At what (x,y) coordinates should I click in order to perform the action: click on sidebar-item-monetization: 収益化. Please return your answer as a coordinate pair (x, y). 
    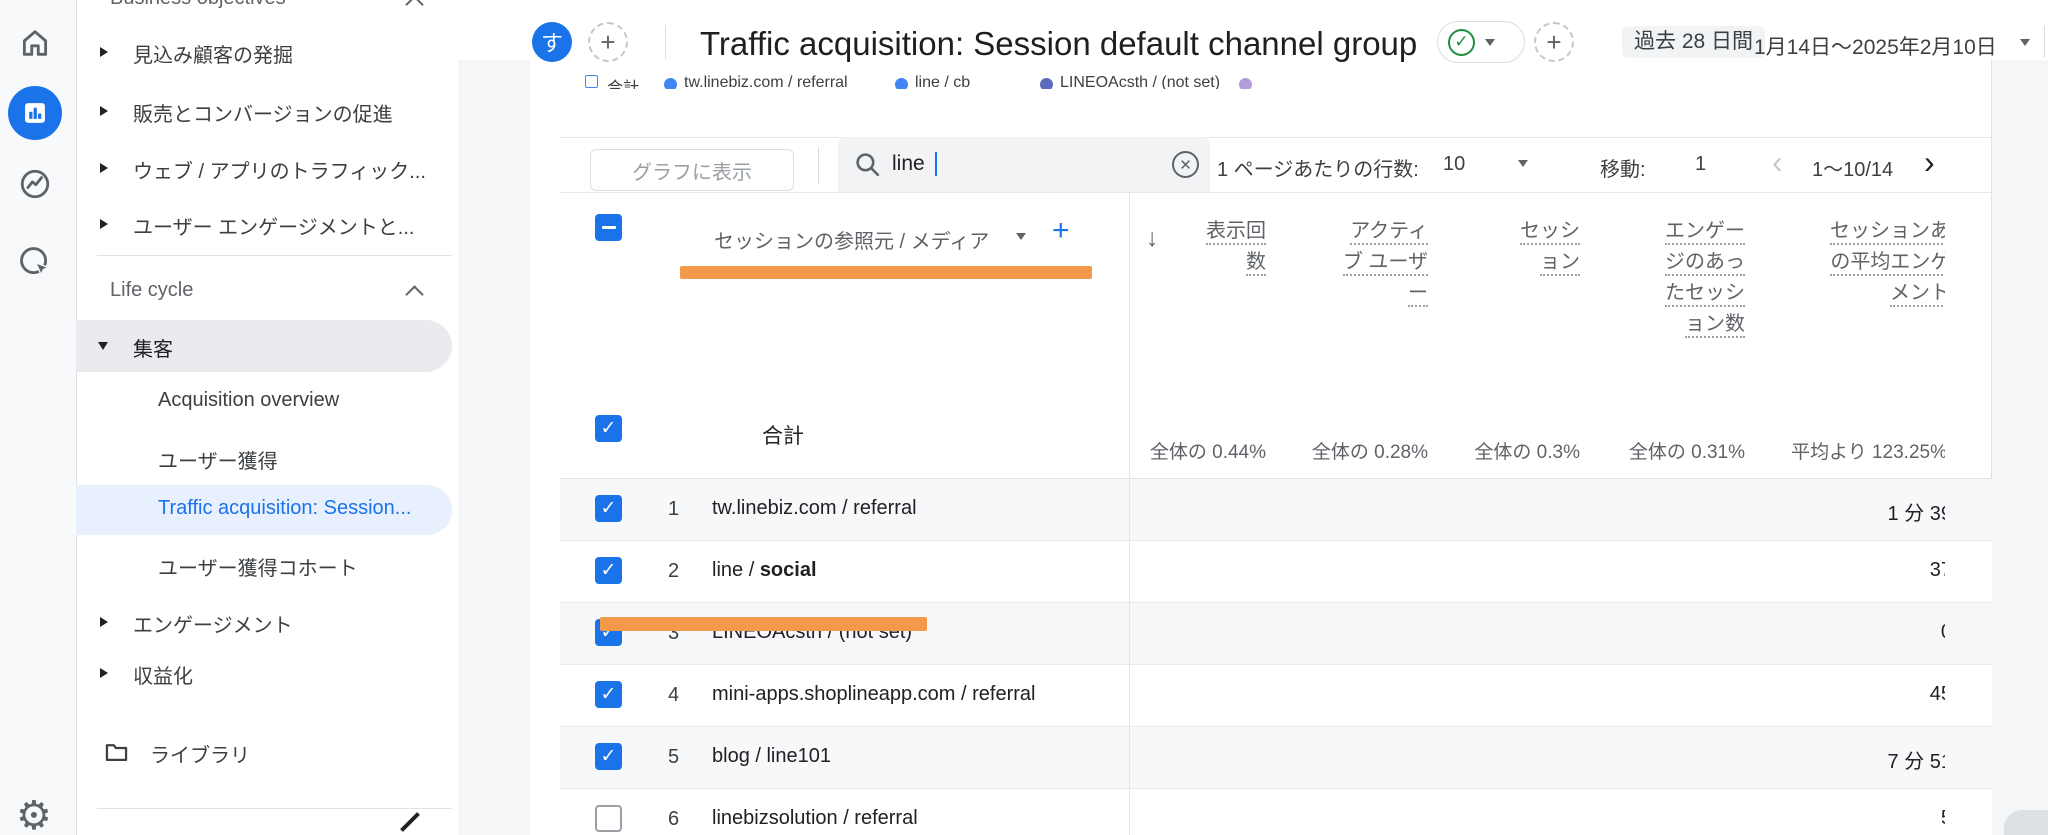
    Looking at the image, I should click on (163, 674).